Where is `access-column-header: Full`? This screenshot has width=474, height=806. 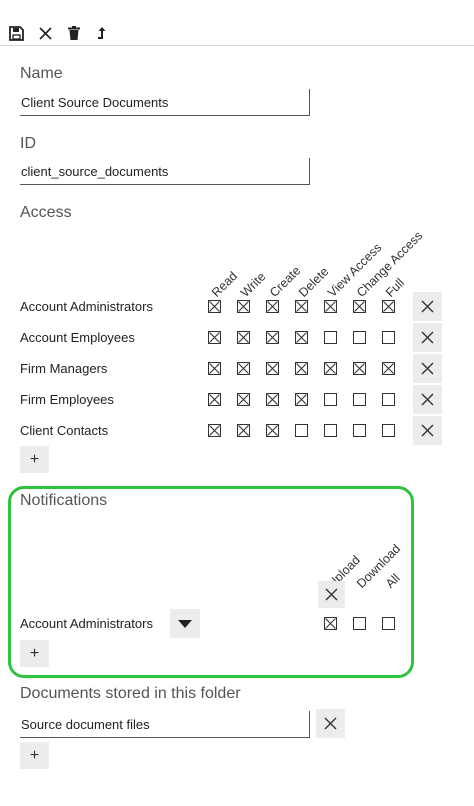 access-column-header: Full is located at coordinates (395, 287).